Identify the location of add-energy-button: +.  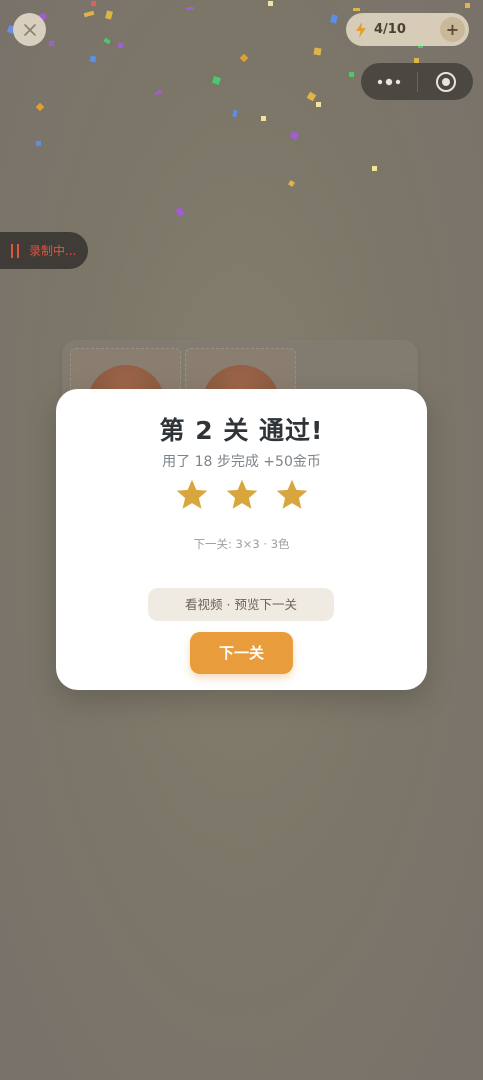
(452, 29).